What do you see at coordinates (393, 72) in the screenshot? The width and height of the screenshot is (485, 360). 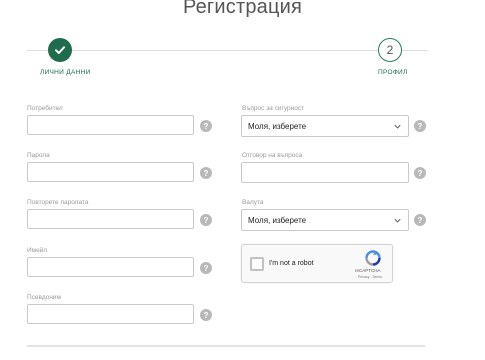 I see `step-label-profile: ПРОФИЛ` at bounding box center [393, 72].